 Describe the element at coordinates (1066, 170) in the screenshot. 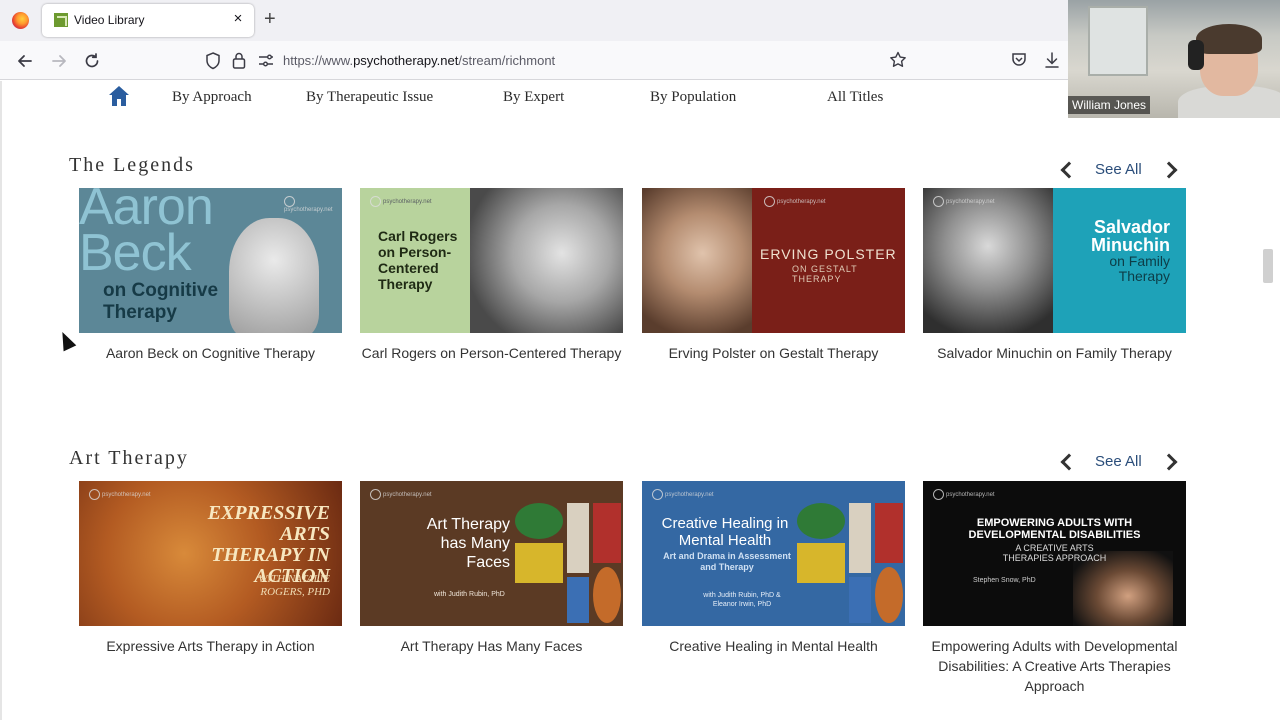

I see `legends-prev-arrow-icon` at that location.